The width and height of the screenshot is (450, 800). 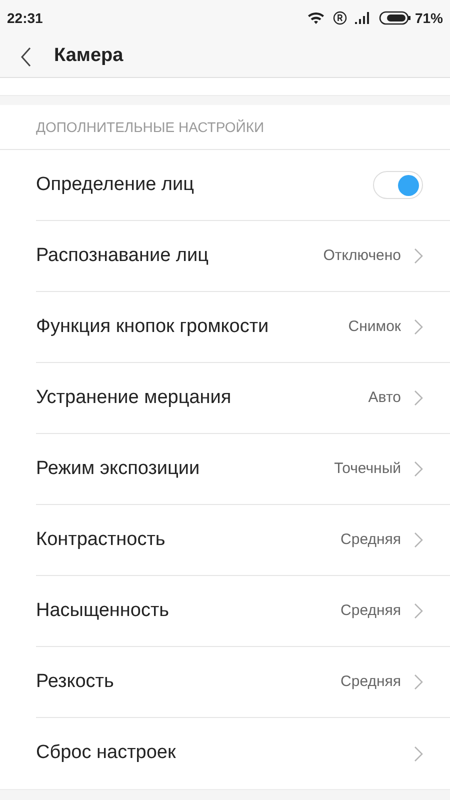 What do you see at coordinates (394, 18) in the screenshot?
I see `battery-icon` at bounding box center [394, 18].